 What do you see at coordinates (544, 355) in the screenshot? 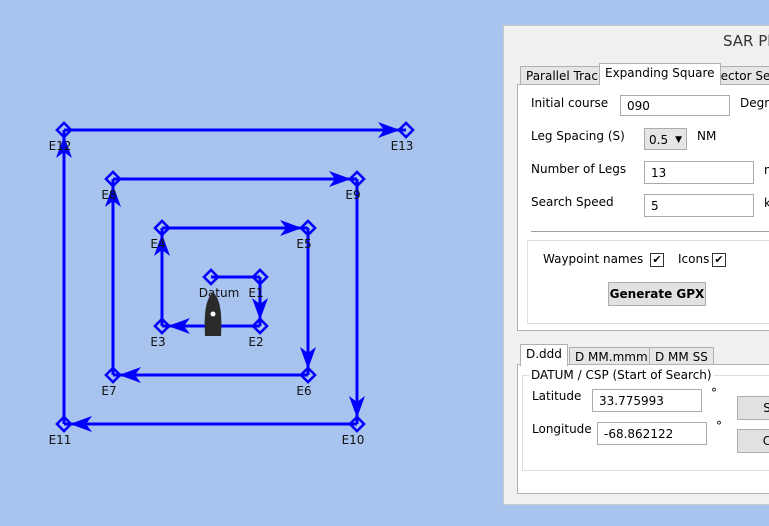
I see `tab-d-ddd: D.ddd` at bounding box center [544, 355].